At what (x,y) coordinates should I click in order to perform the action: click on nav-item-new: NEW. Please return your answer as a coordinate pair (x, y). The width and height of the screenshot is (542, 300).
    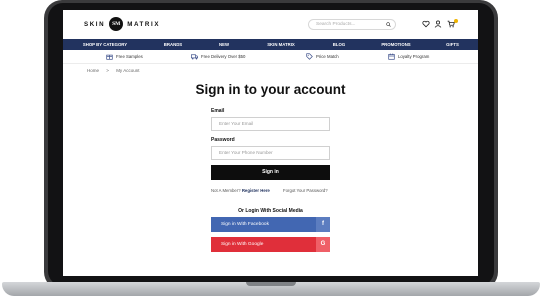
    Looking at the image, I should click on (224, 44).